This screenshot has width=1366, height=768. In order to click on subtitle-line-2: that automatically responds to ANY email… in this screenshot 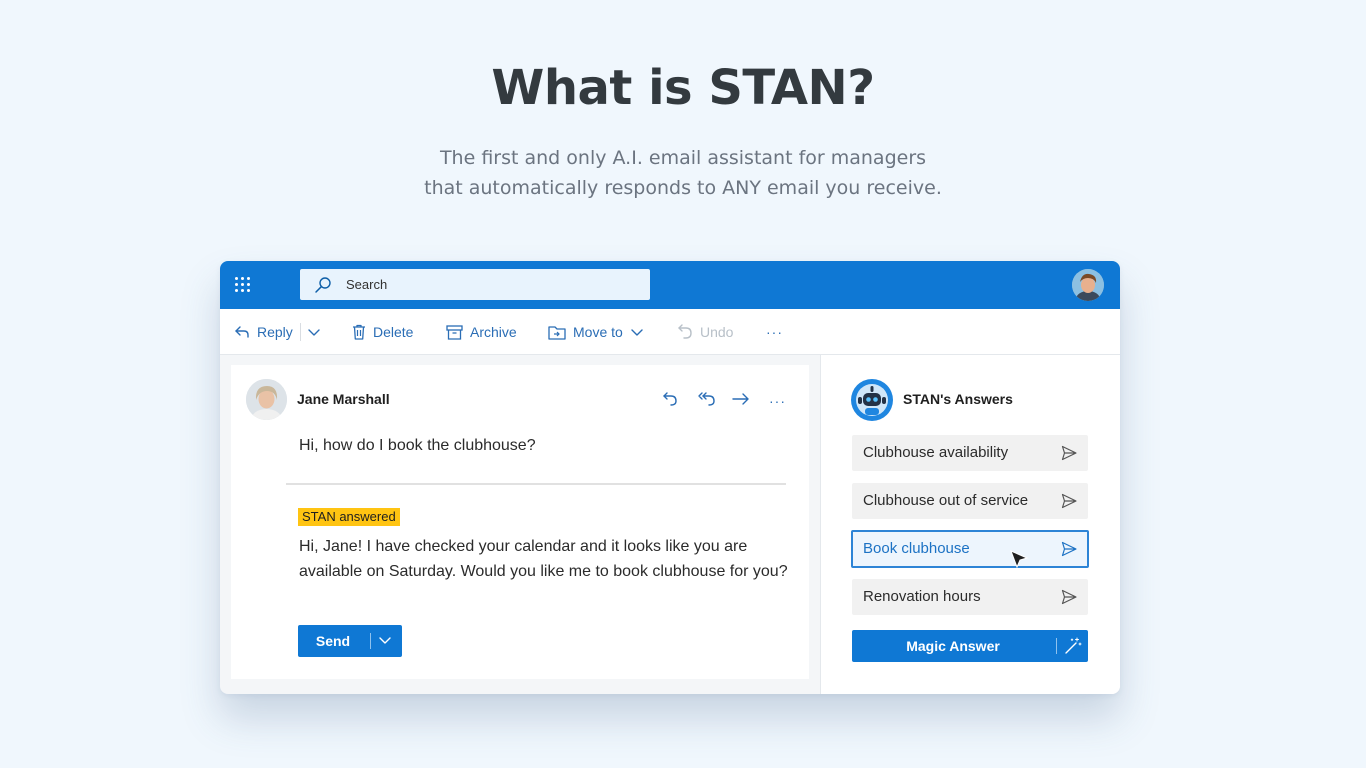, I will do `click(683, 188)`.